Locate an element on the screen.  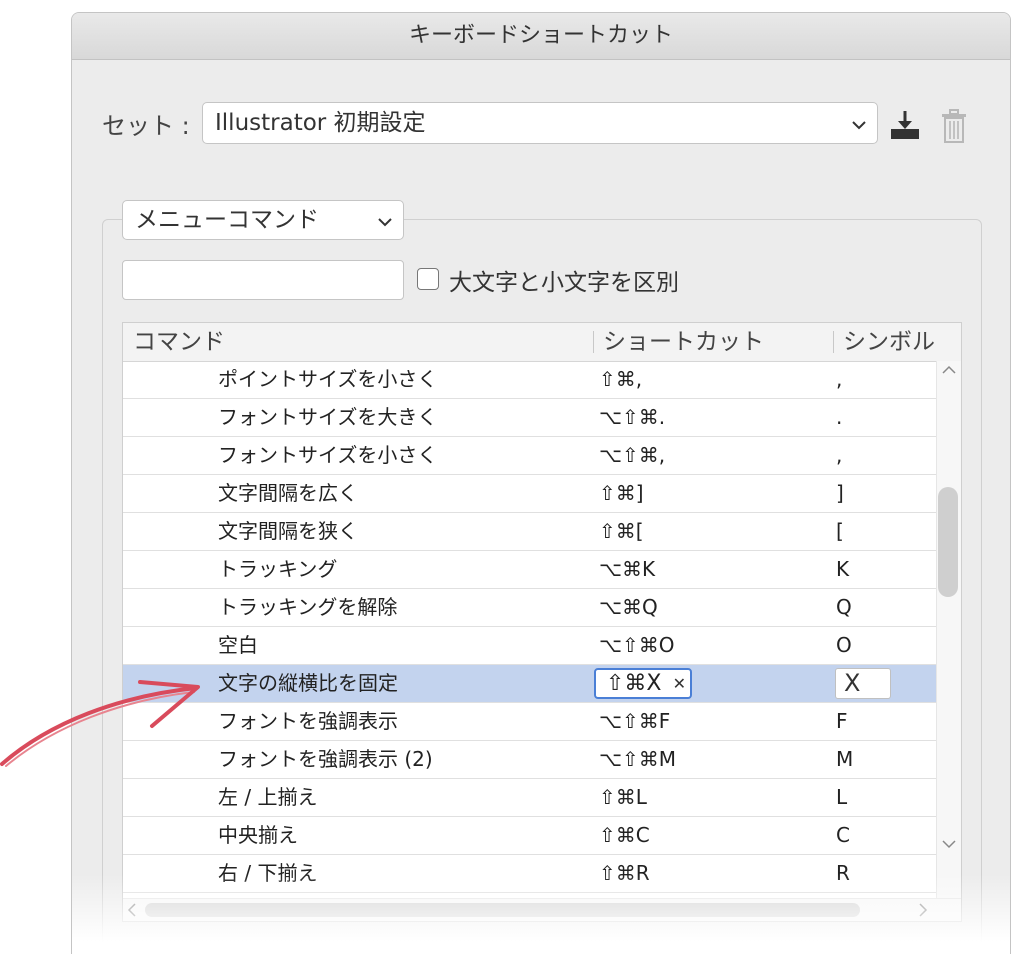
search-input is located at coordinates (263, 280).